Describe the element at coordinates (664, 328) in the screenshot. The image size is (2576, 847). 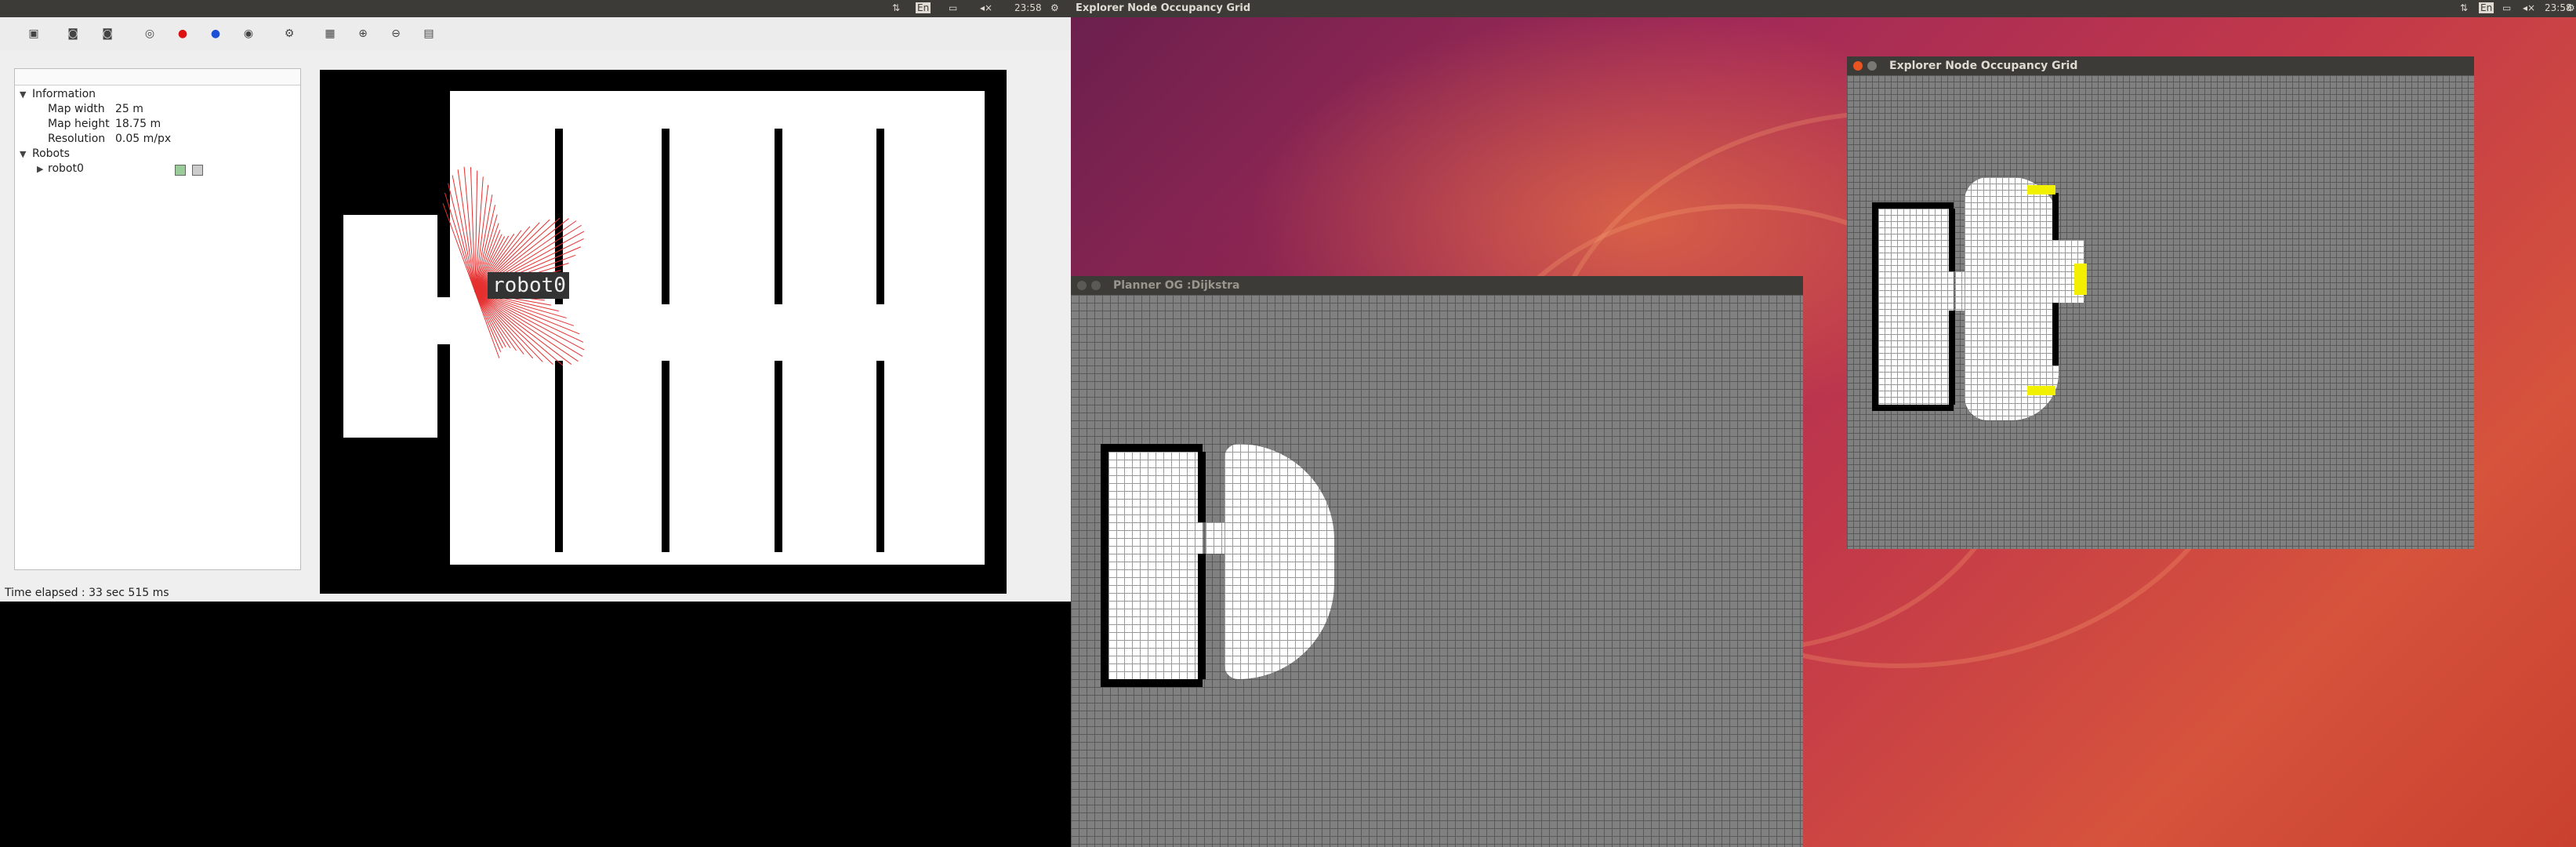
I see `map-canvas` at that location.